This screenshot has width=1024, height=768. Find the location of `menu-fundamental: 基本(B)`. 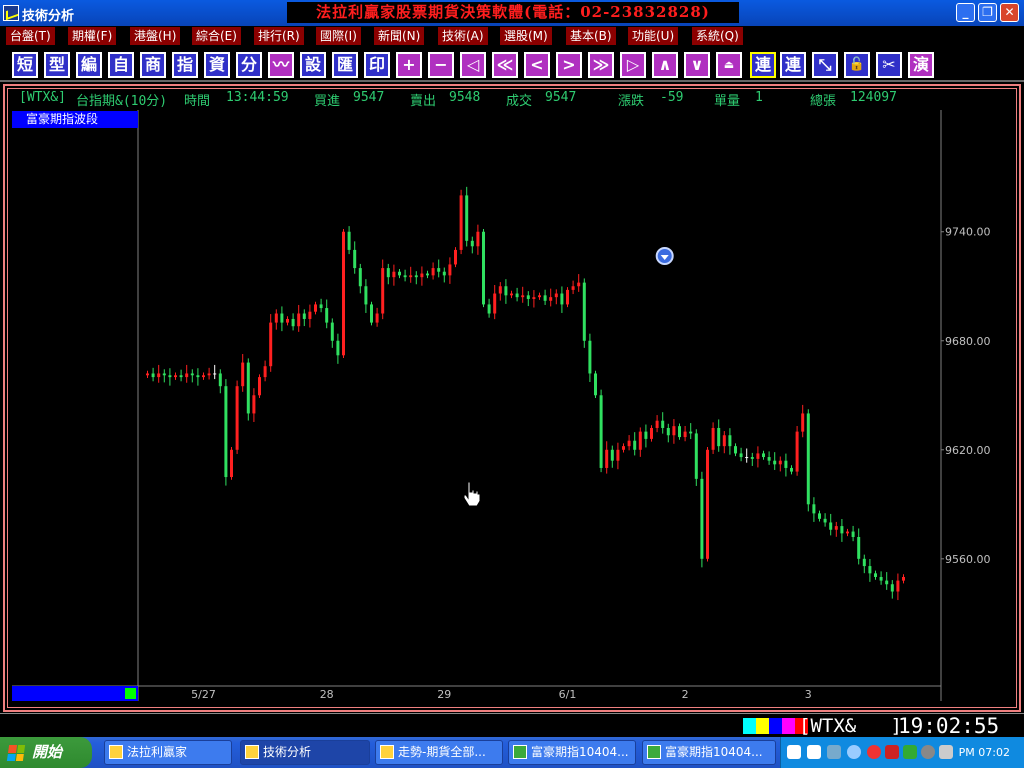

menu-fundamental: 基本(B) is located at coordinates (591, 36).